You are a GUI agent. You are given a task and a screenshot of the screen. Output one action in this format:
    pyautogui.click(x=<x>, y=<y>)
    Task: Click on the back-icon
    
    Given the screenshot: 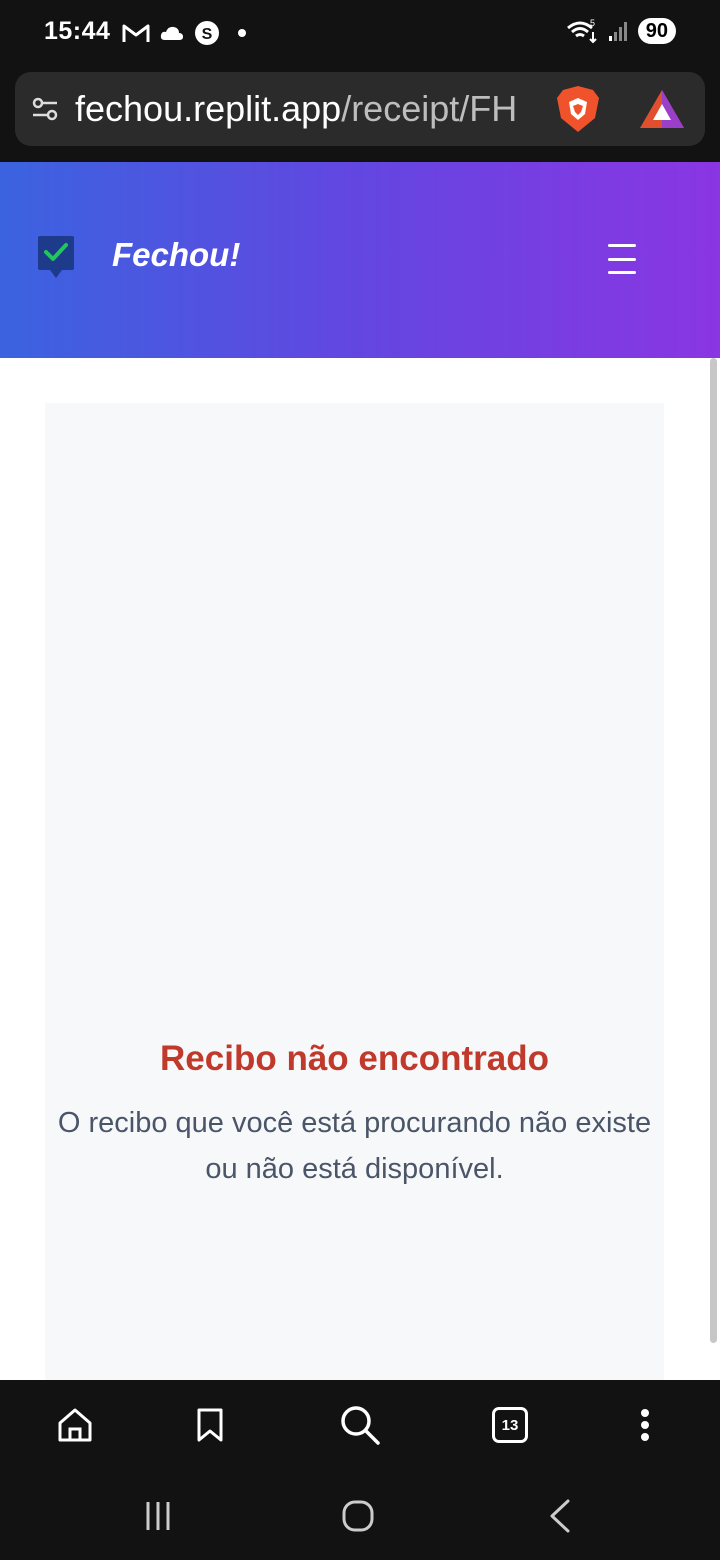 What is the action you would take?
    pyautogui.click(x=560, y=1516)
    